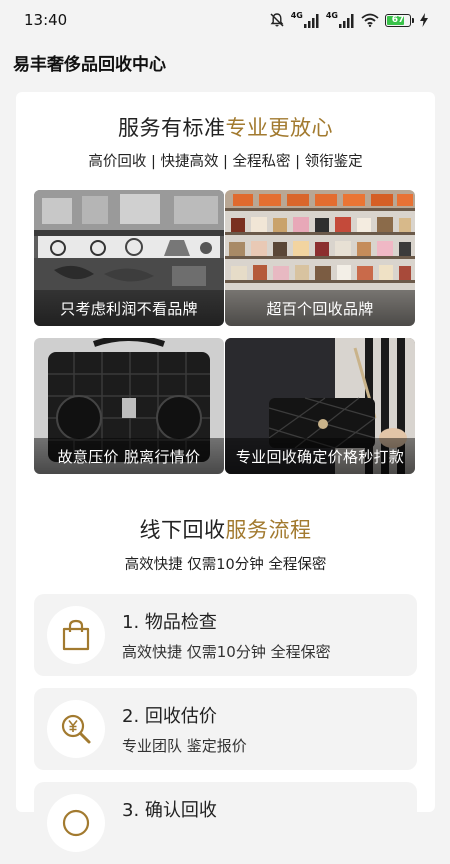  What do you see at coordinates (331, 15) in the screenshot?
I see `network-label-2: 4G` at bounding box center [331, 15].